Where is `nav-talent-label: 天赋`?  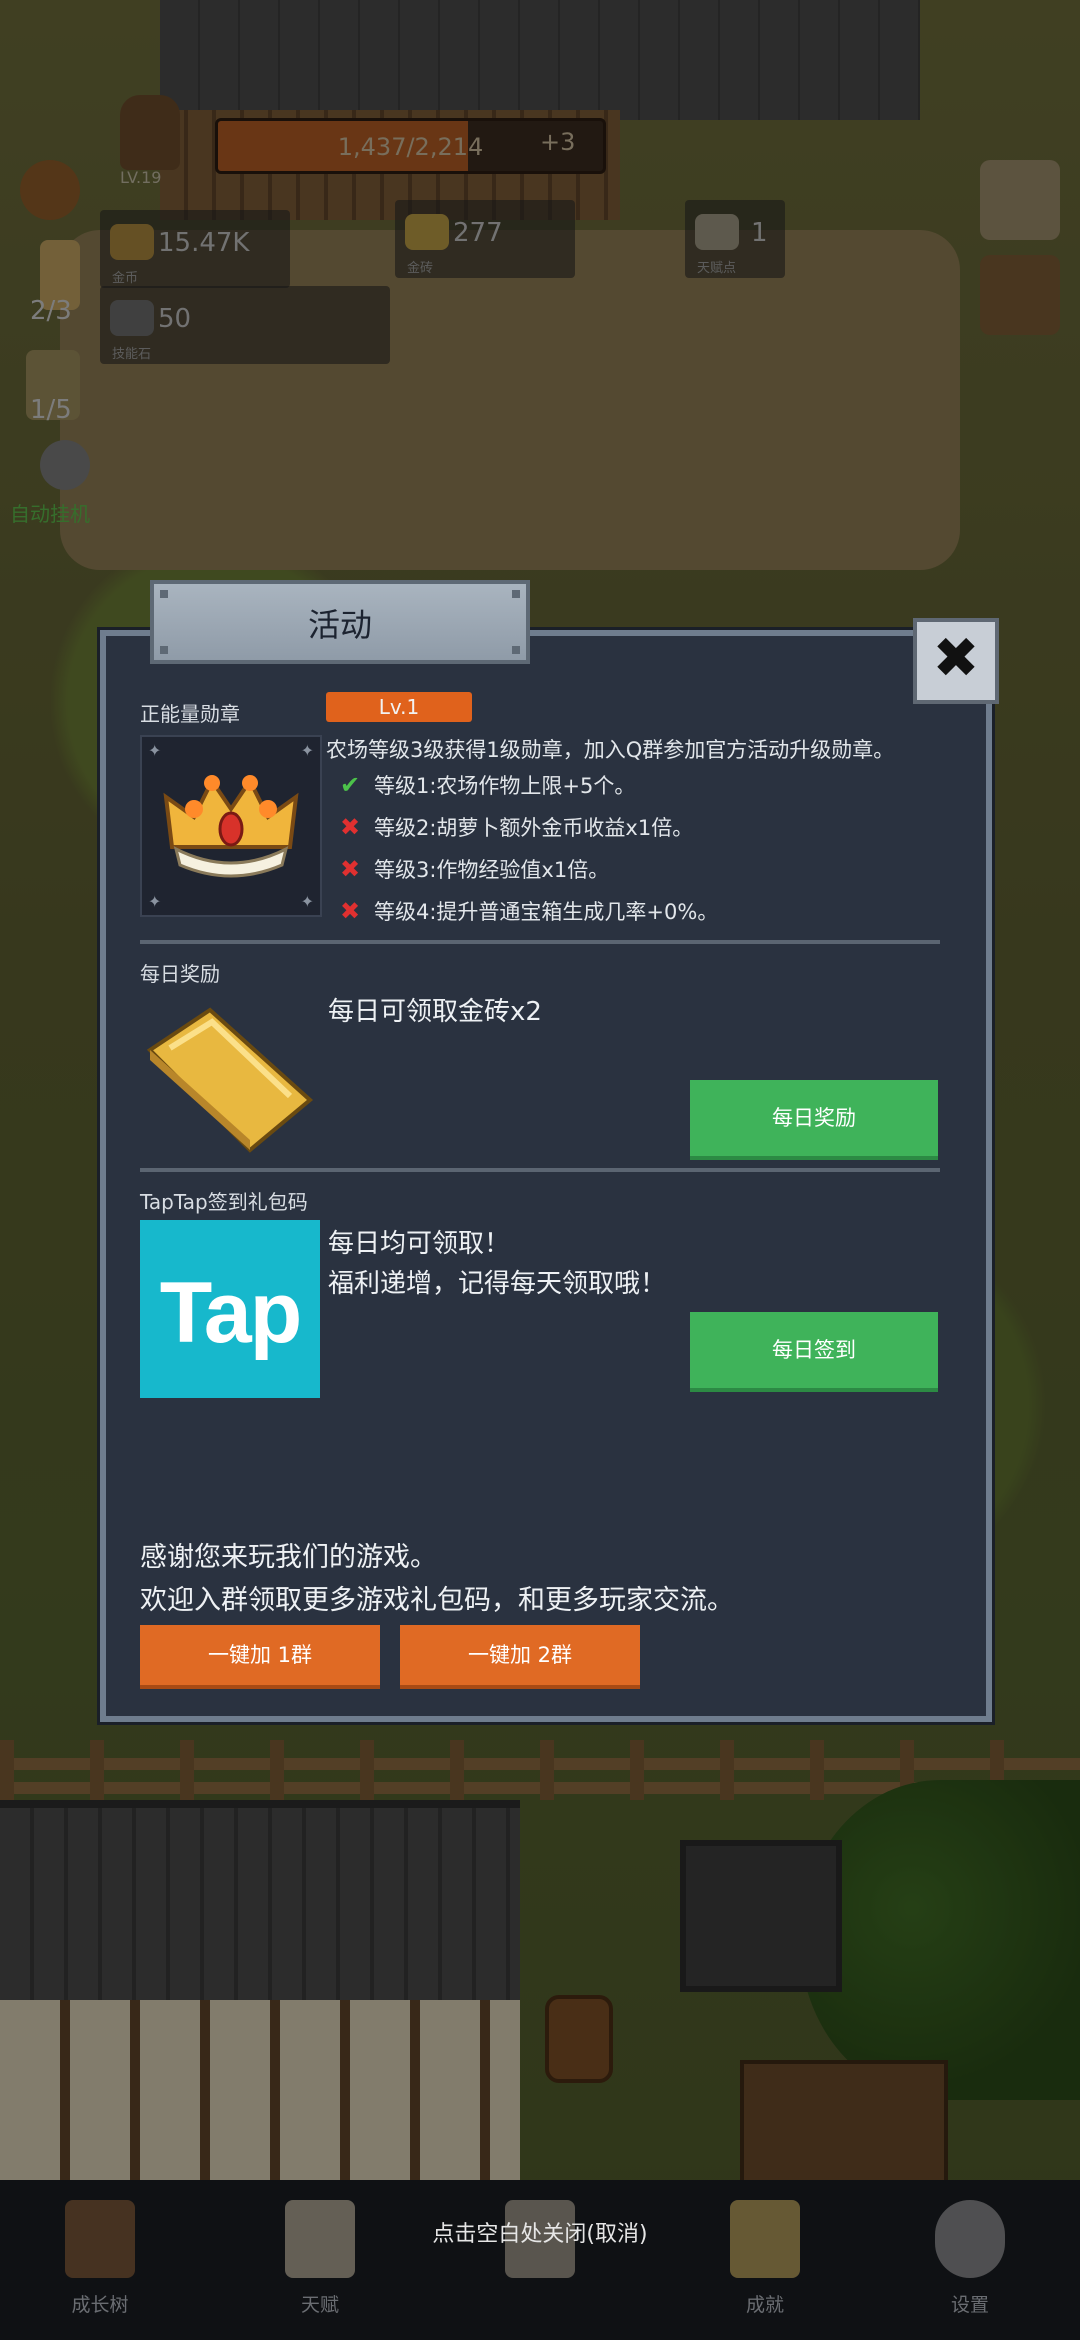
nav-talent-label: 天赋 is located at coordinates (319, 2305).